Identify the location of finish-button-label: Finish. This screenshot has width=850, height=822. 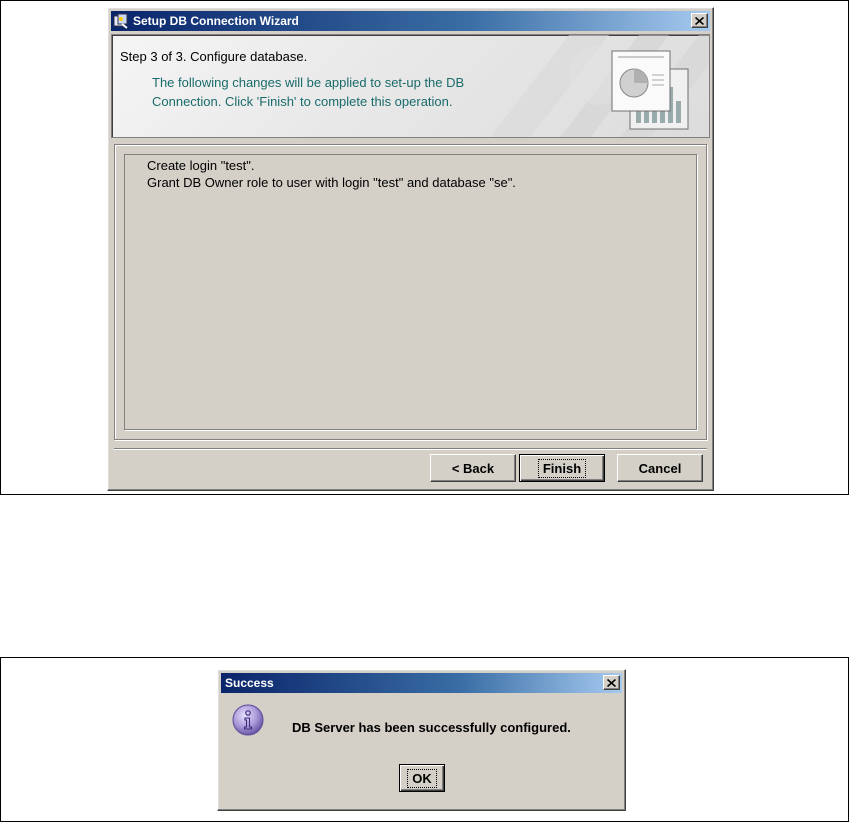
(562, 468).